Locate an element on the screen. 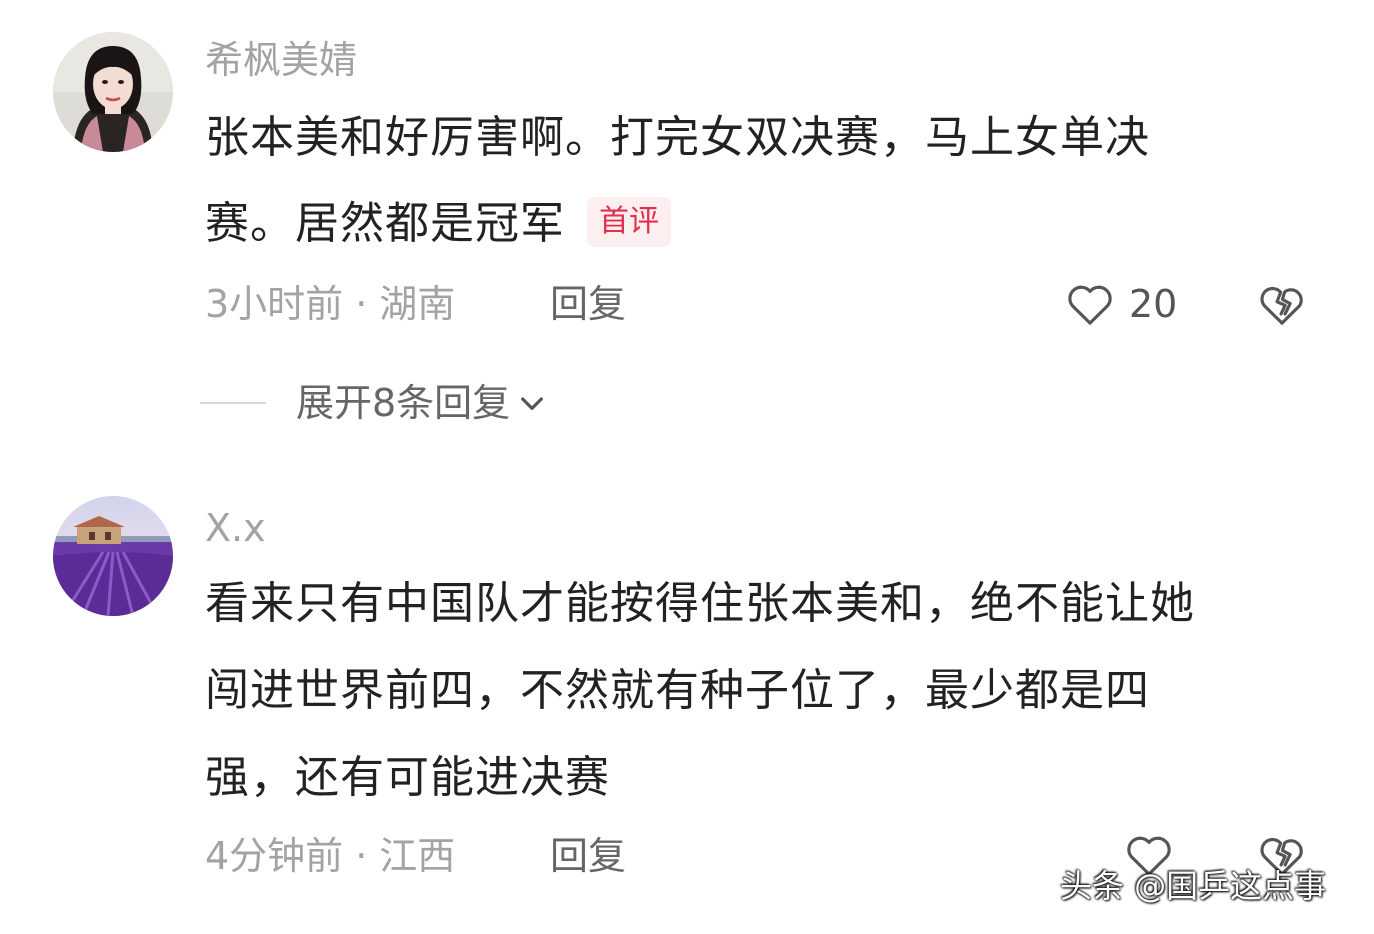  expand-replies-label: 展开8条回复 is located at coordinates (403, 403).